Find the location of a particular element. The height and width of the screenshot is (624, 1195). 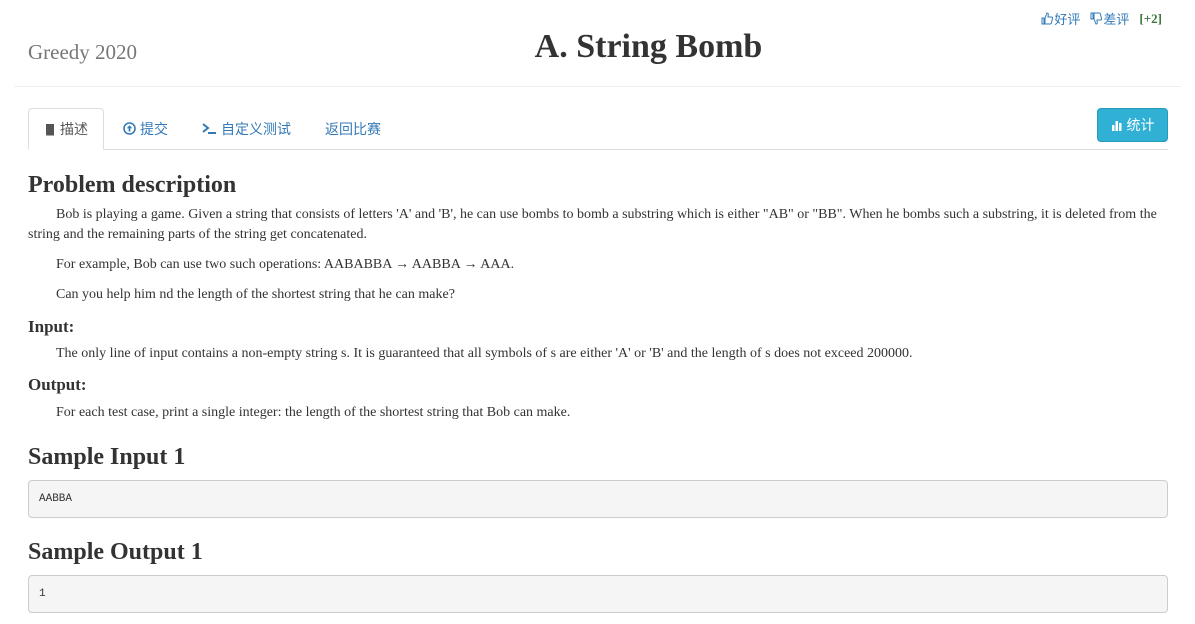

like-button: 好评 is located at coordinates (1060, 18).